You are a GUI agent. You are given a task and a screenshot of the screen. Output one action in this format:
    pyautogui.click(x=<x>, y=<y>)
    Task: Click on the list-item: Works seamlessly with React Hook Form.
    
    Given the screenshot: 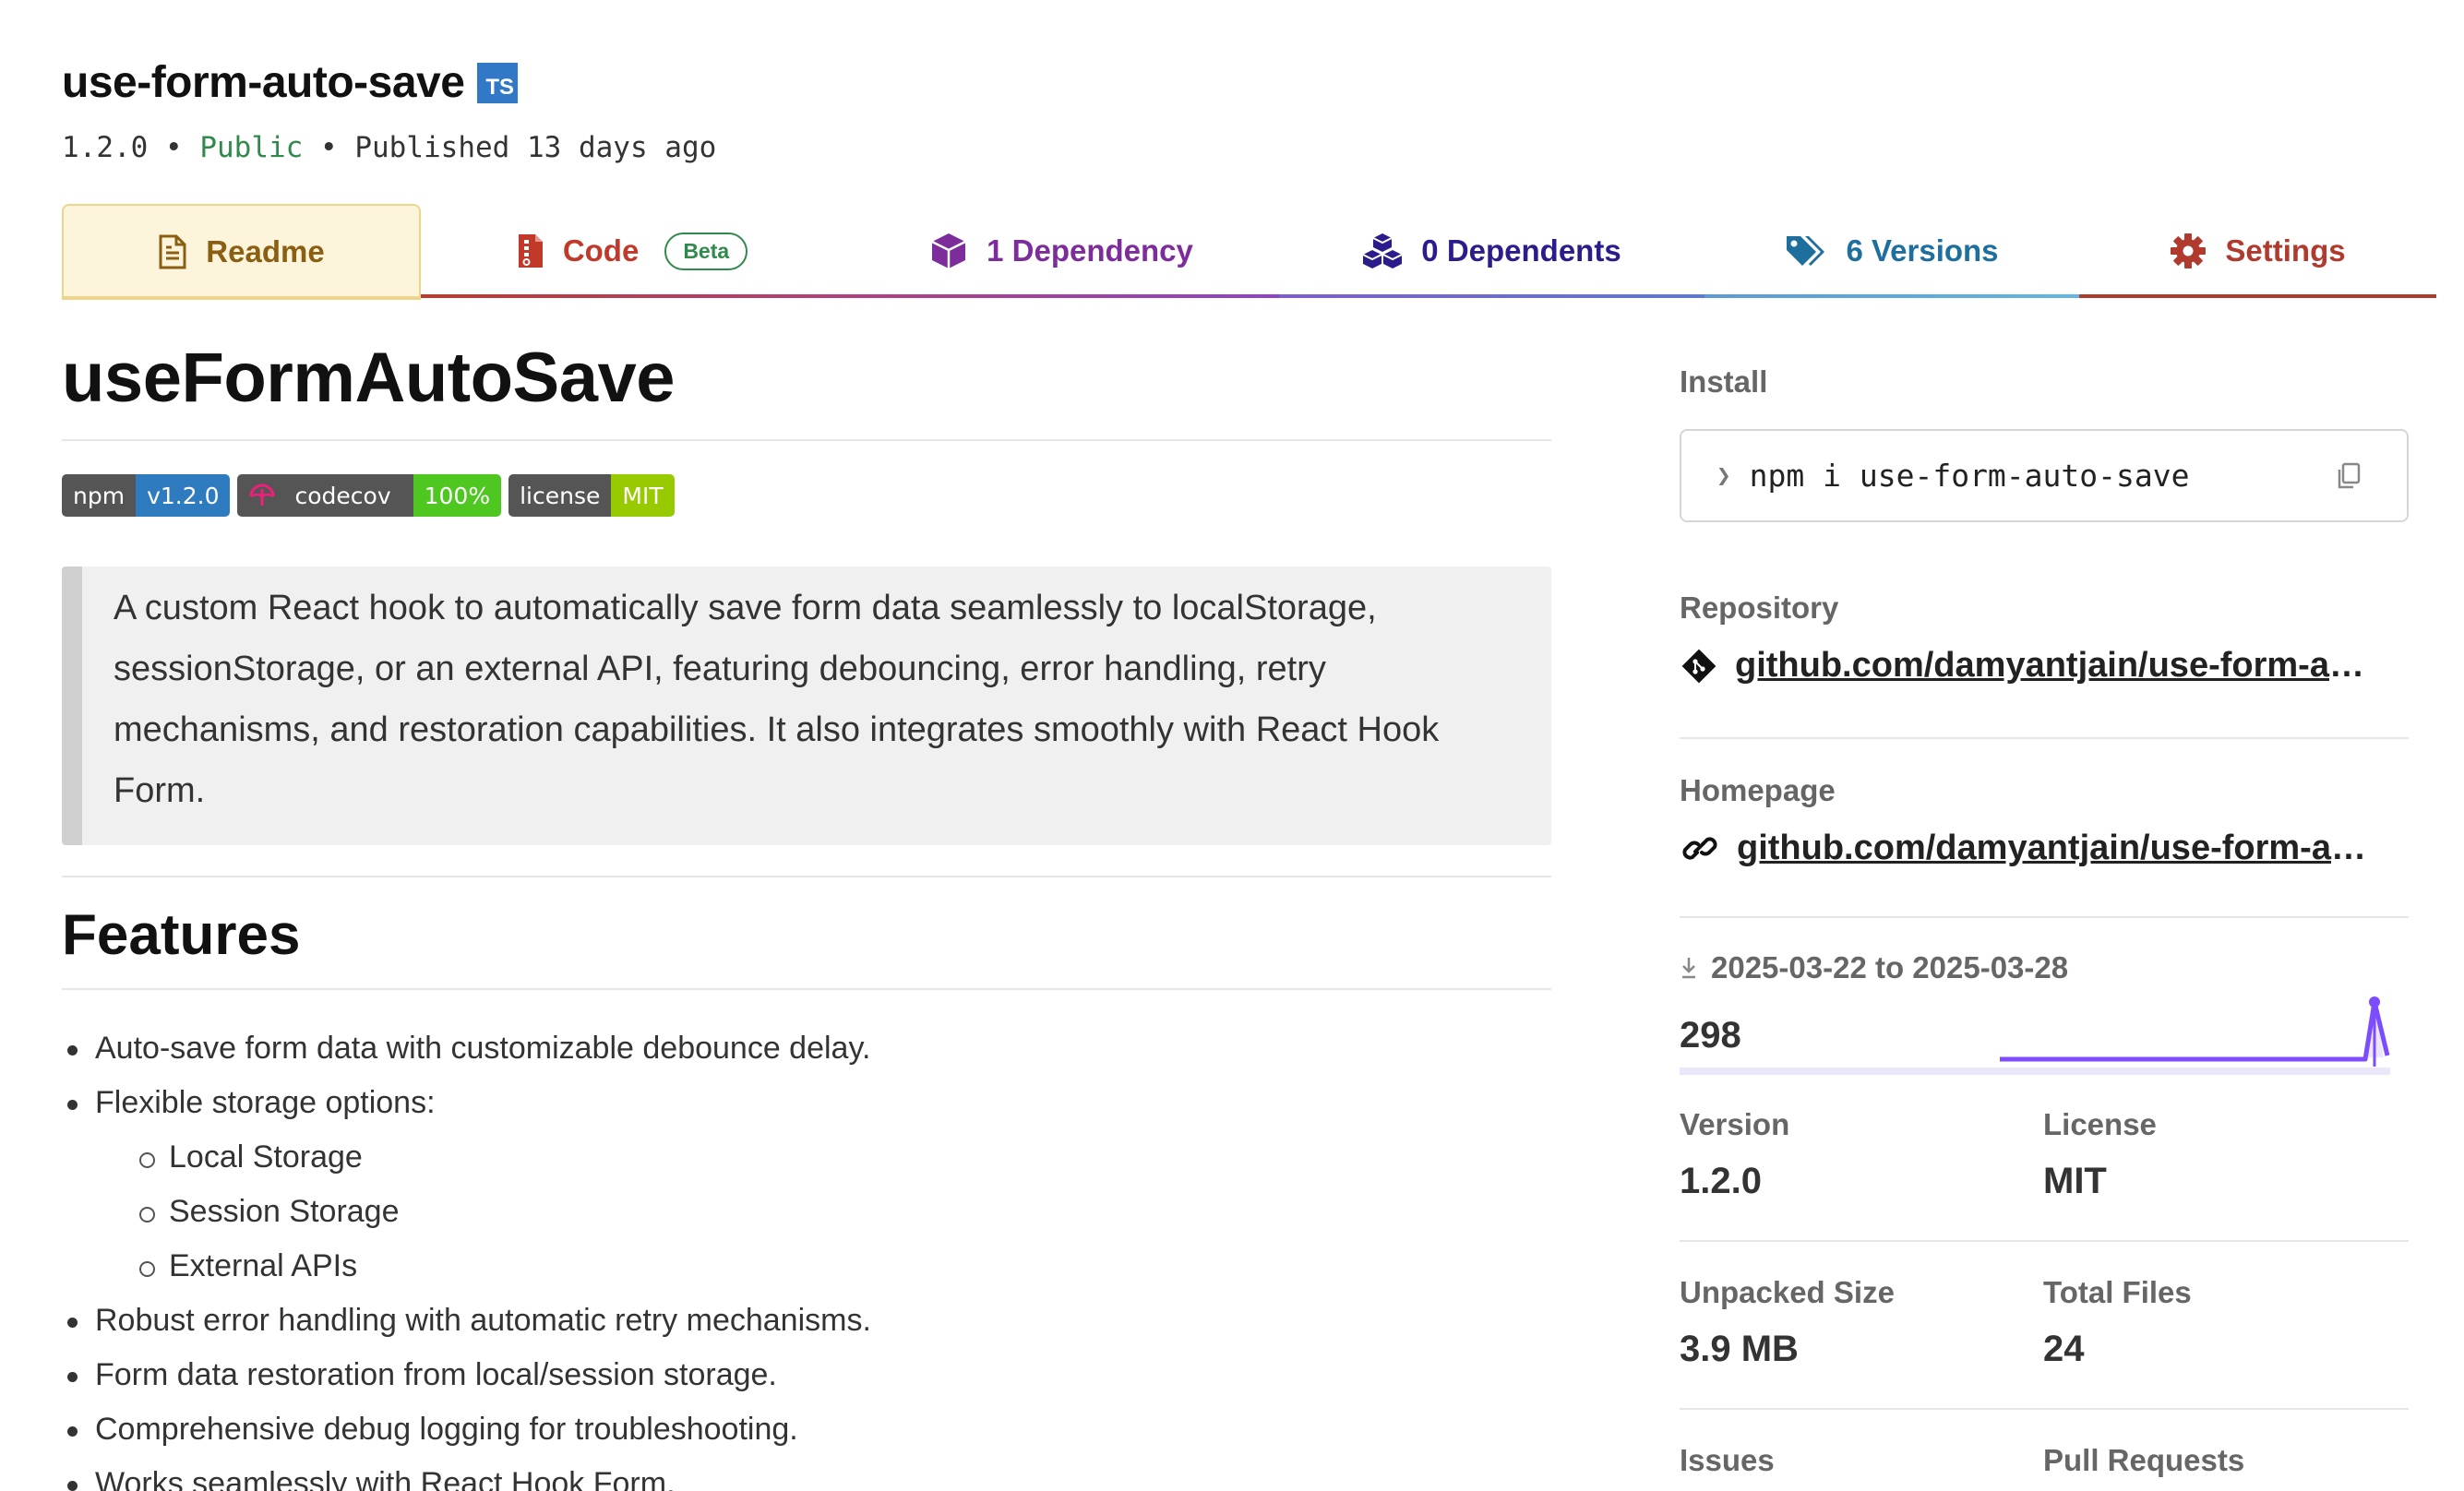 What is the action you would take?
    pyautogui.click(x=806, y=1474)
    